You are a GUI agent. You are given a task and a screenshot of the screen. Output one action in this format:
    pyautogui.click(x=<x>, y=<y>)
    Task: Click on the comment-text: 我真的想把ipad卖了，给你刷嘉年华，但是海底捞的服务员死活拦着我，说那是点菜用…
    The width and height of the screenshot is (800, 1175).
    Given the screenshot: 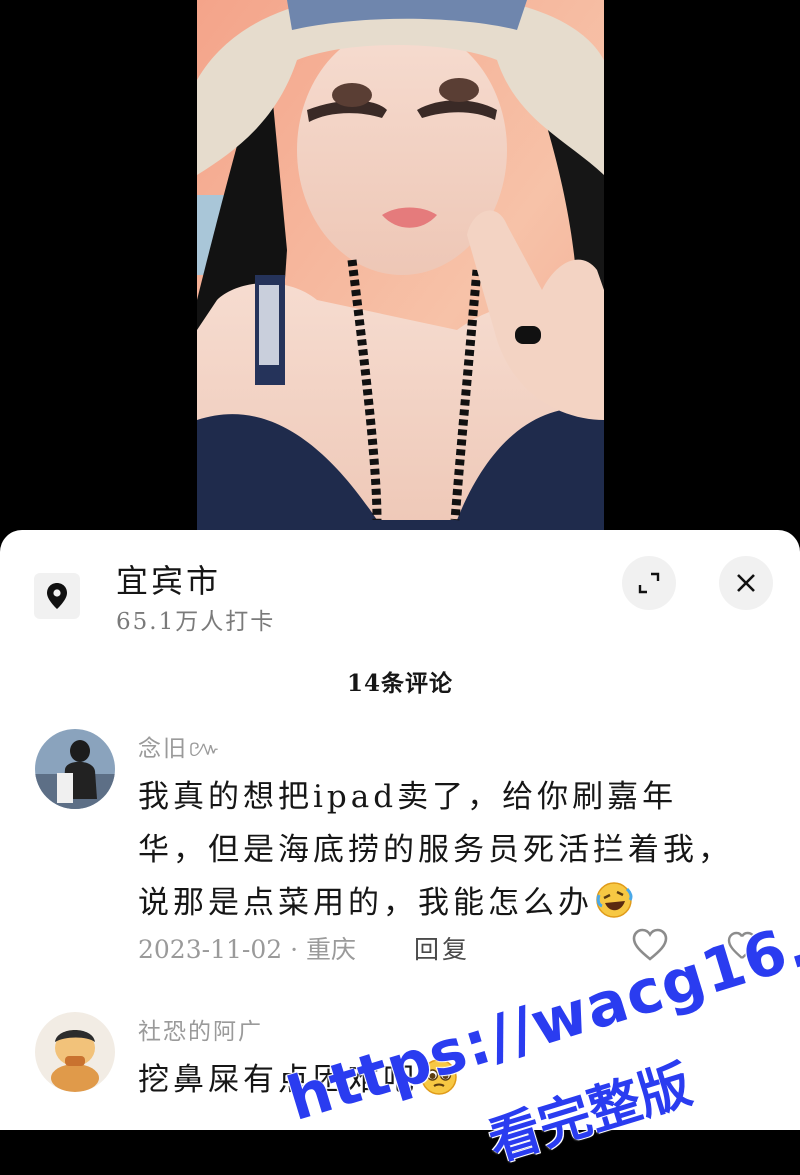 What is the action you would take?
    pyautogui.click(x=438, y=853)
    